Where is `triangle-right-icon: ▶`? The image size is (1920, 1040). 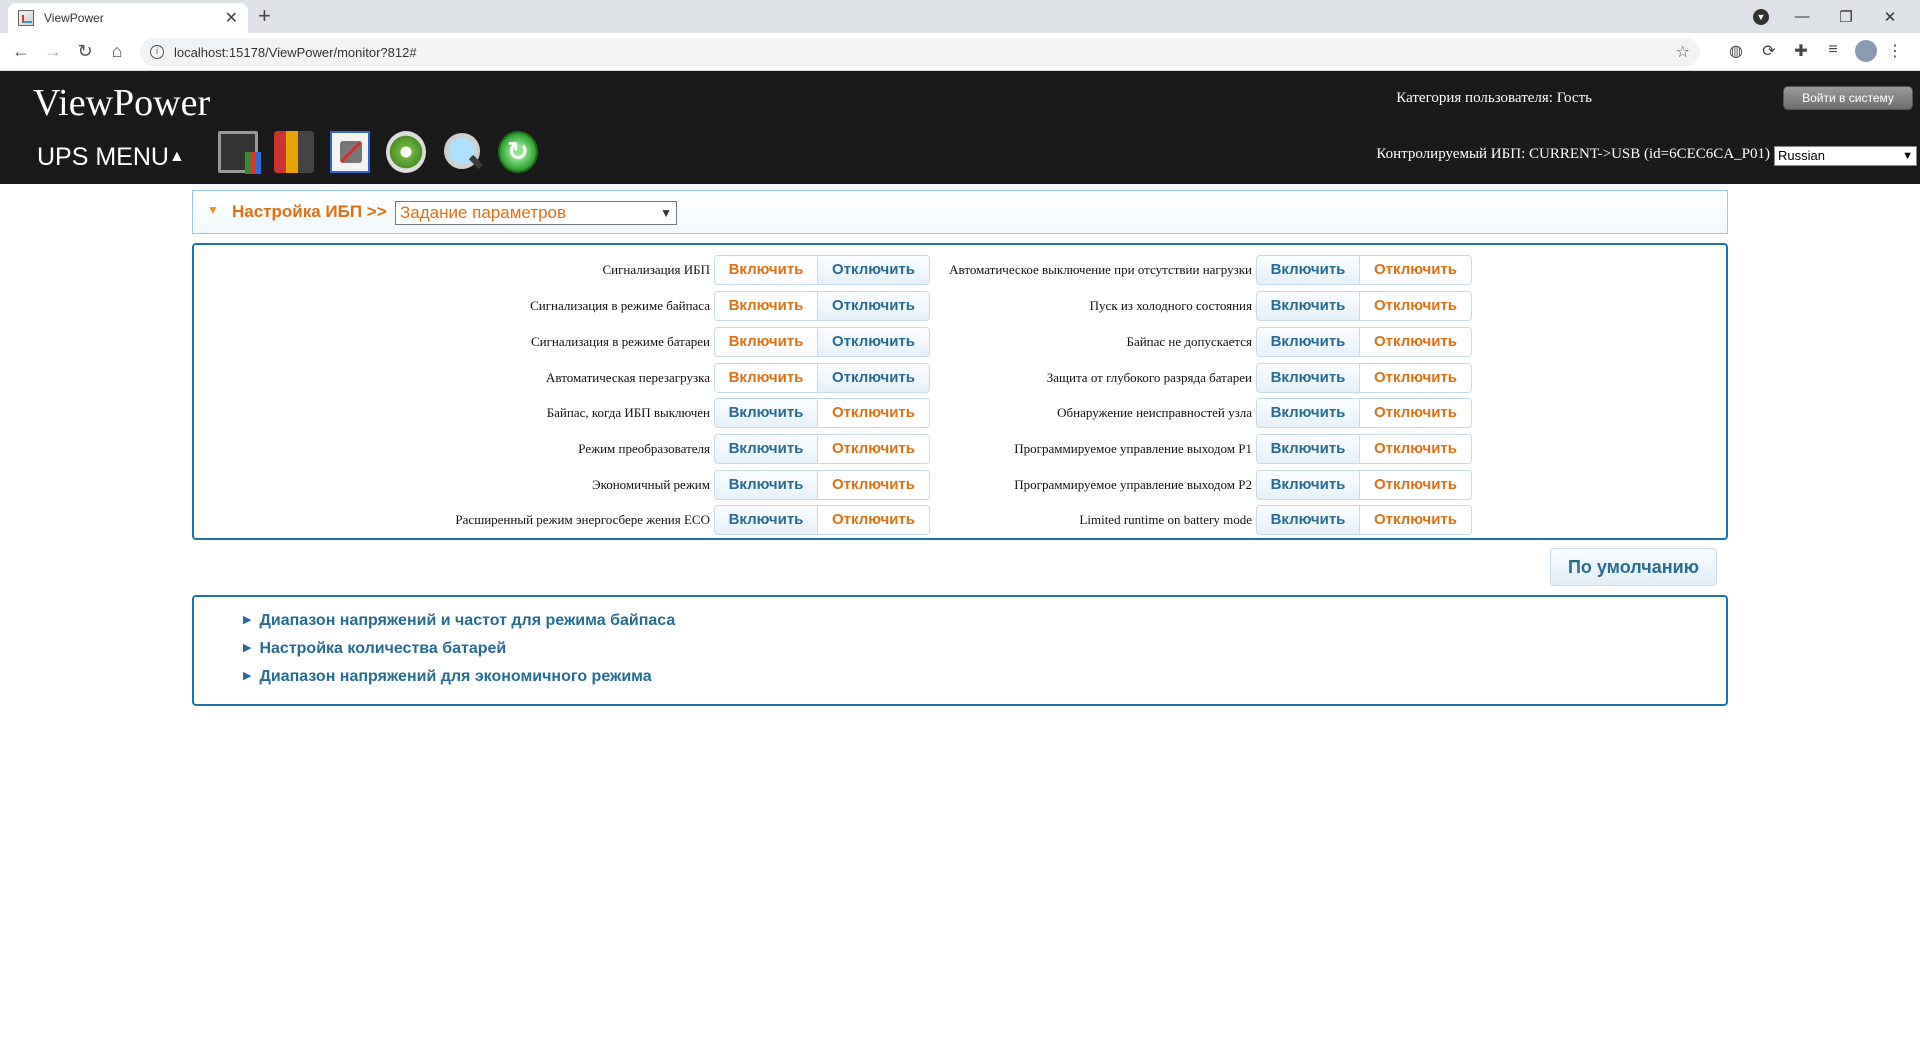 triangle-right-icon: ▶ is located at coordinates (247, 676).